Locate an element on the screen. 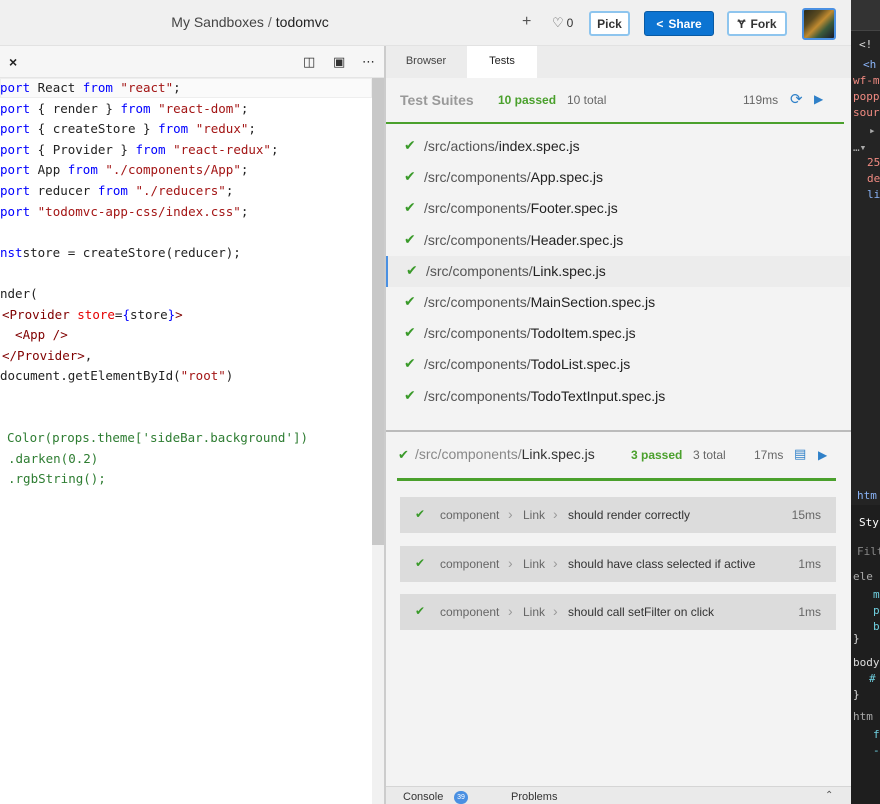 Image resolution: width=880 pixels, height=804 pixels. code-token: > is located at coordinates (179, 314).